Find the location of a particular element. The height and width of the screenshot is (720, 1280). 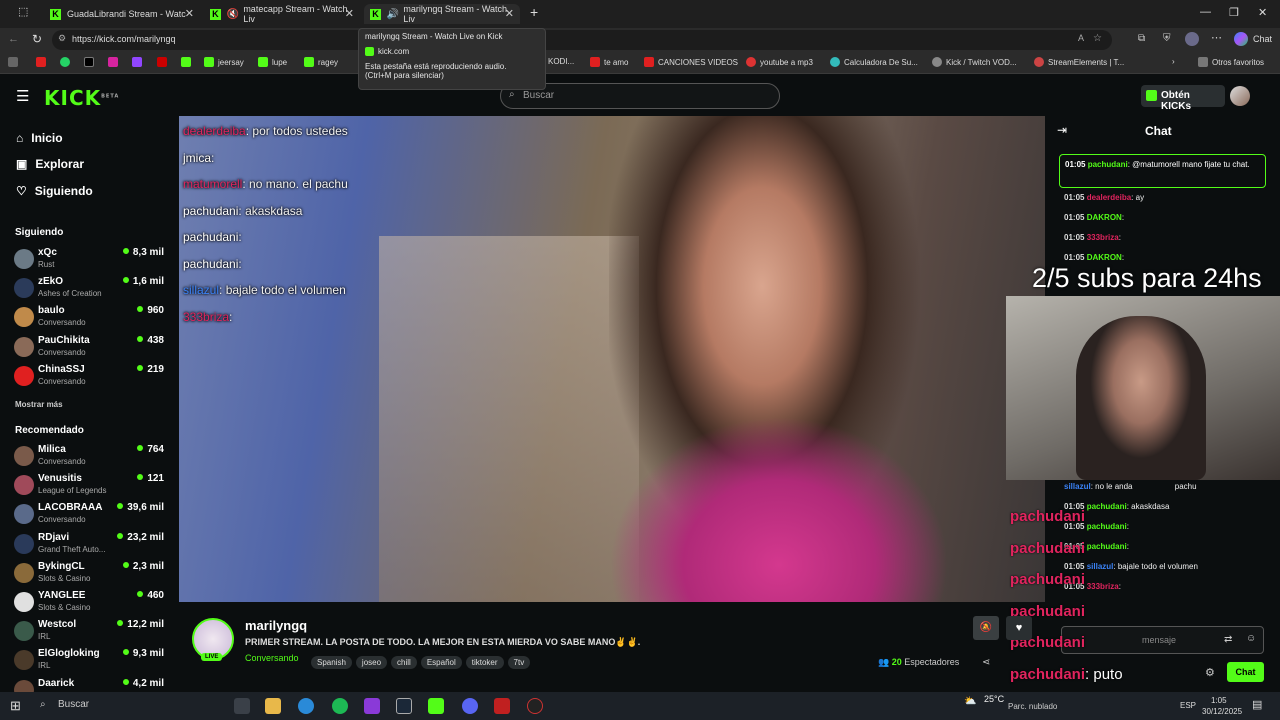

nav-inicio: ⌂ Inicio is located at coordinates (39, 138).